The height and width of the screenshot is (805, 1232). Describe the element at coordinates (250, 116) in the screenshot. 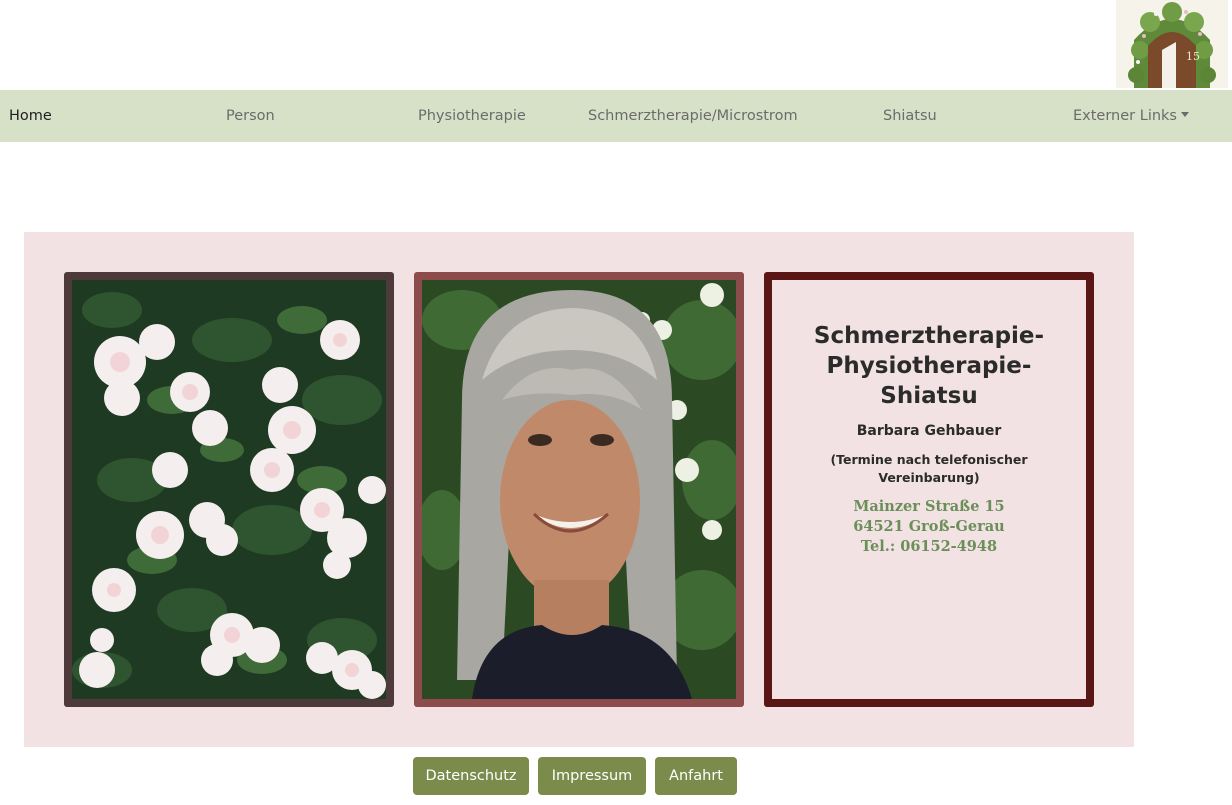

I see `nav-person: Person` at that location.